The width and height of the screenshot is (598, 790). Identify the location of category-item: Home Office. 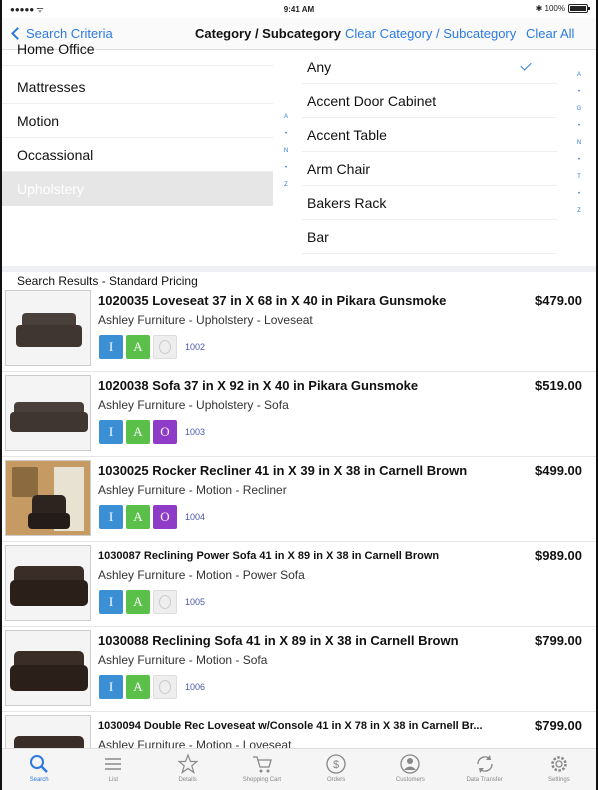
(137, 51).